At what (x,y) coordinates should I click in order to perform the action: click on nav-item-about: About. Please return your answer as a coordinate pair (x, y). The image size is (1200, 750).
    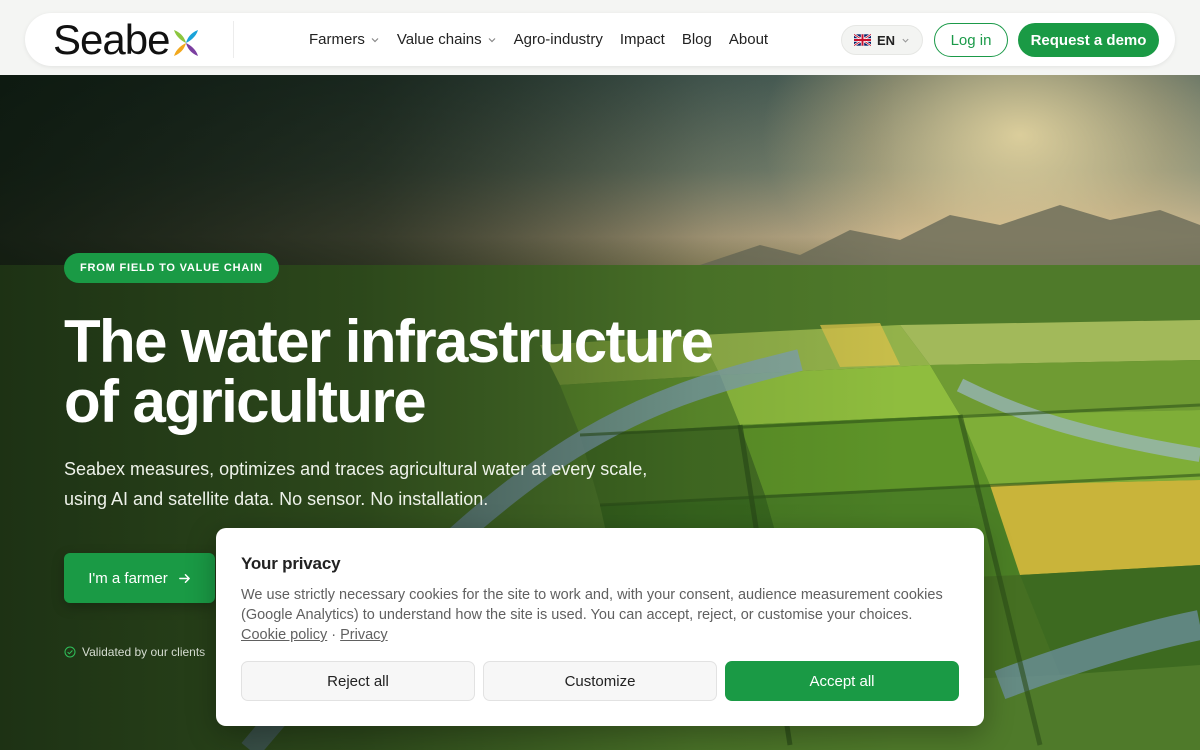
    Looking at the image, I should click on (748, 39).